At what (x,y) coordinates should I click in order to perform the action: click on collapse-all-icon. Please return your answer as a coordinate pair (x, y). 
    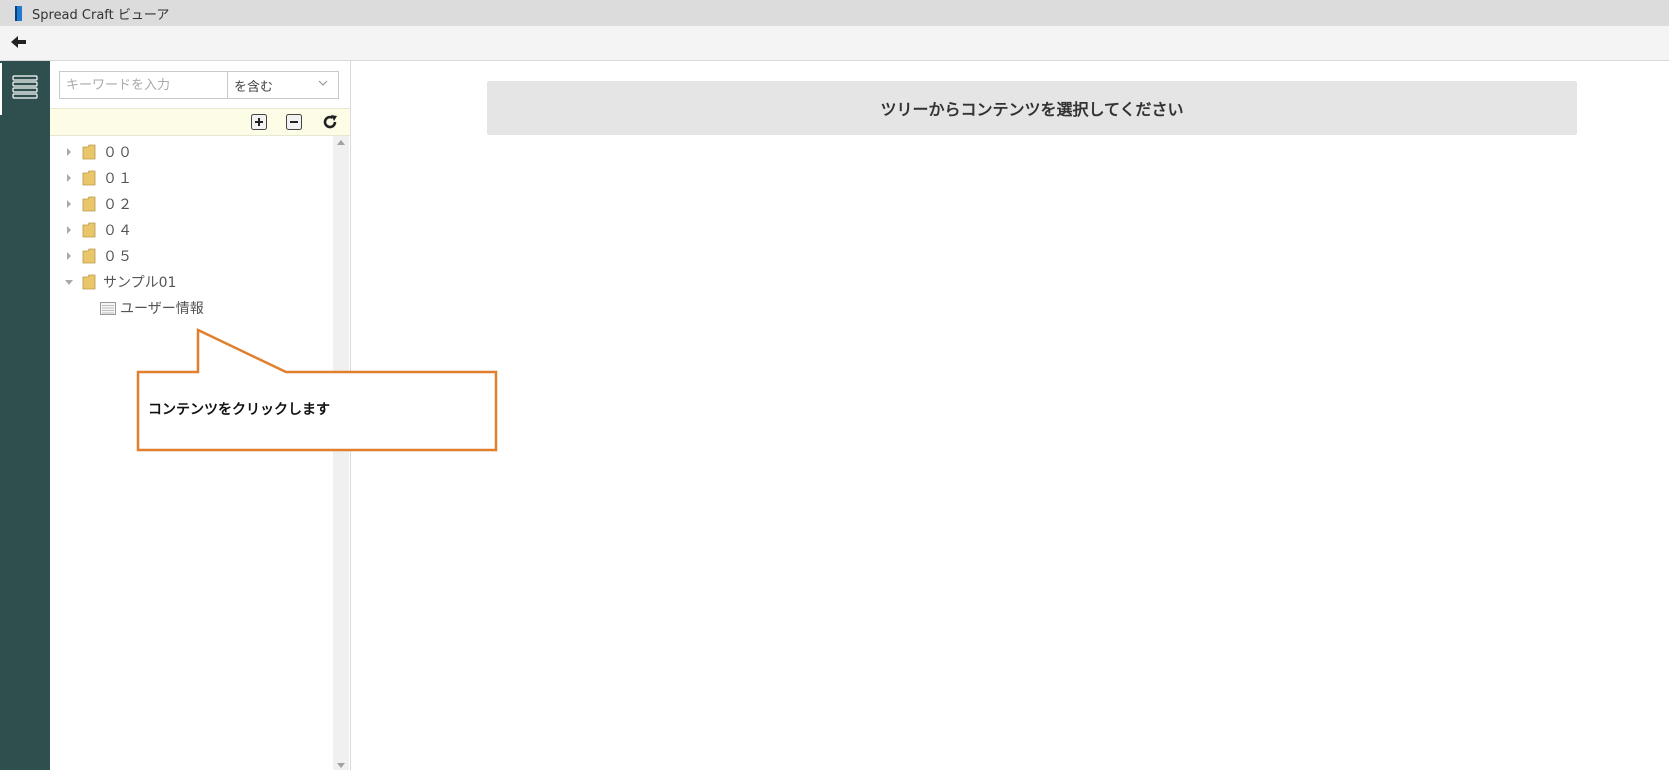
    Looking at the image, I should click on (294, 122).